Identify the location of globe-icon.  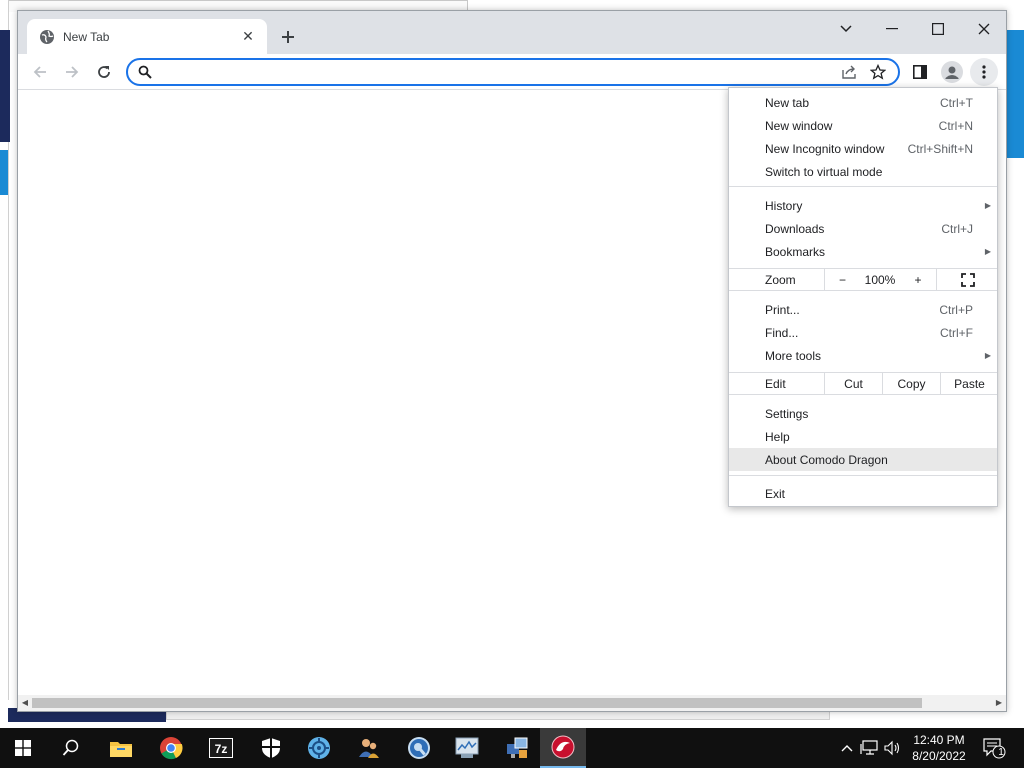
(47, 37).